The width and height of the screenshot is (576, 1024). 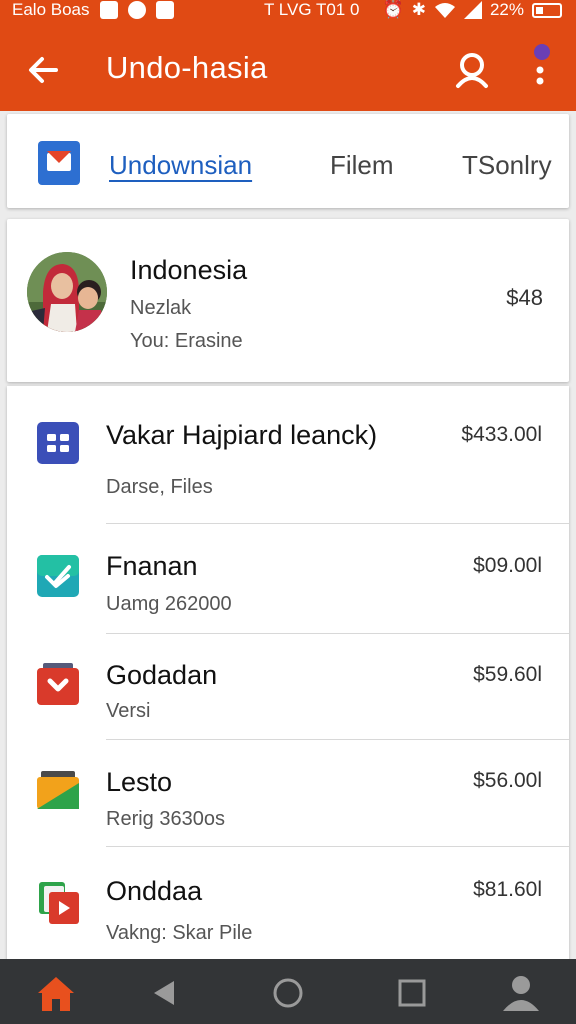 I want to click on item-price: $09.00l, so click(x=507, y=565).